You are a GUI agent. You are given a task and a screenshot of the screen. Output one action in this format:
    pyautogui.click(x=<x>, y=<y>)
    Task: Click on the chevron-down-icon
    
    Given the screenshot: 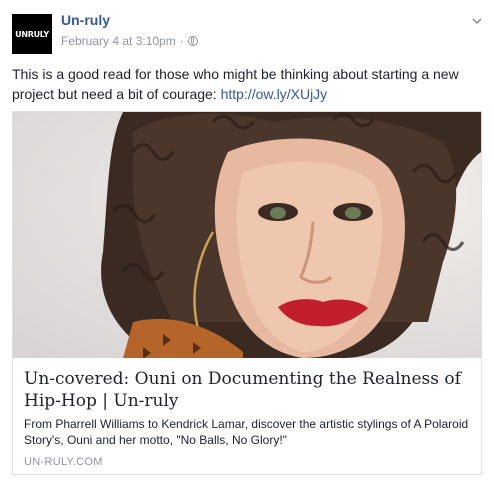 What is the action you would take?
    pyautogui.click(x=477, y=21)
    